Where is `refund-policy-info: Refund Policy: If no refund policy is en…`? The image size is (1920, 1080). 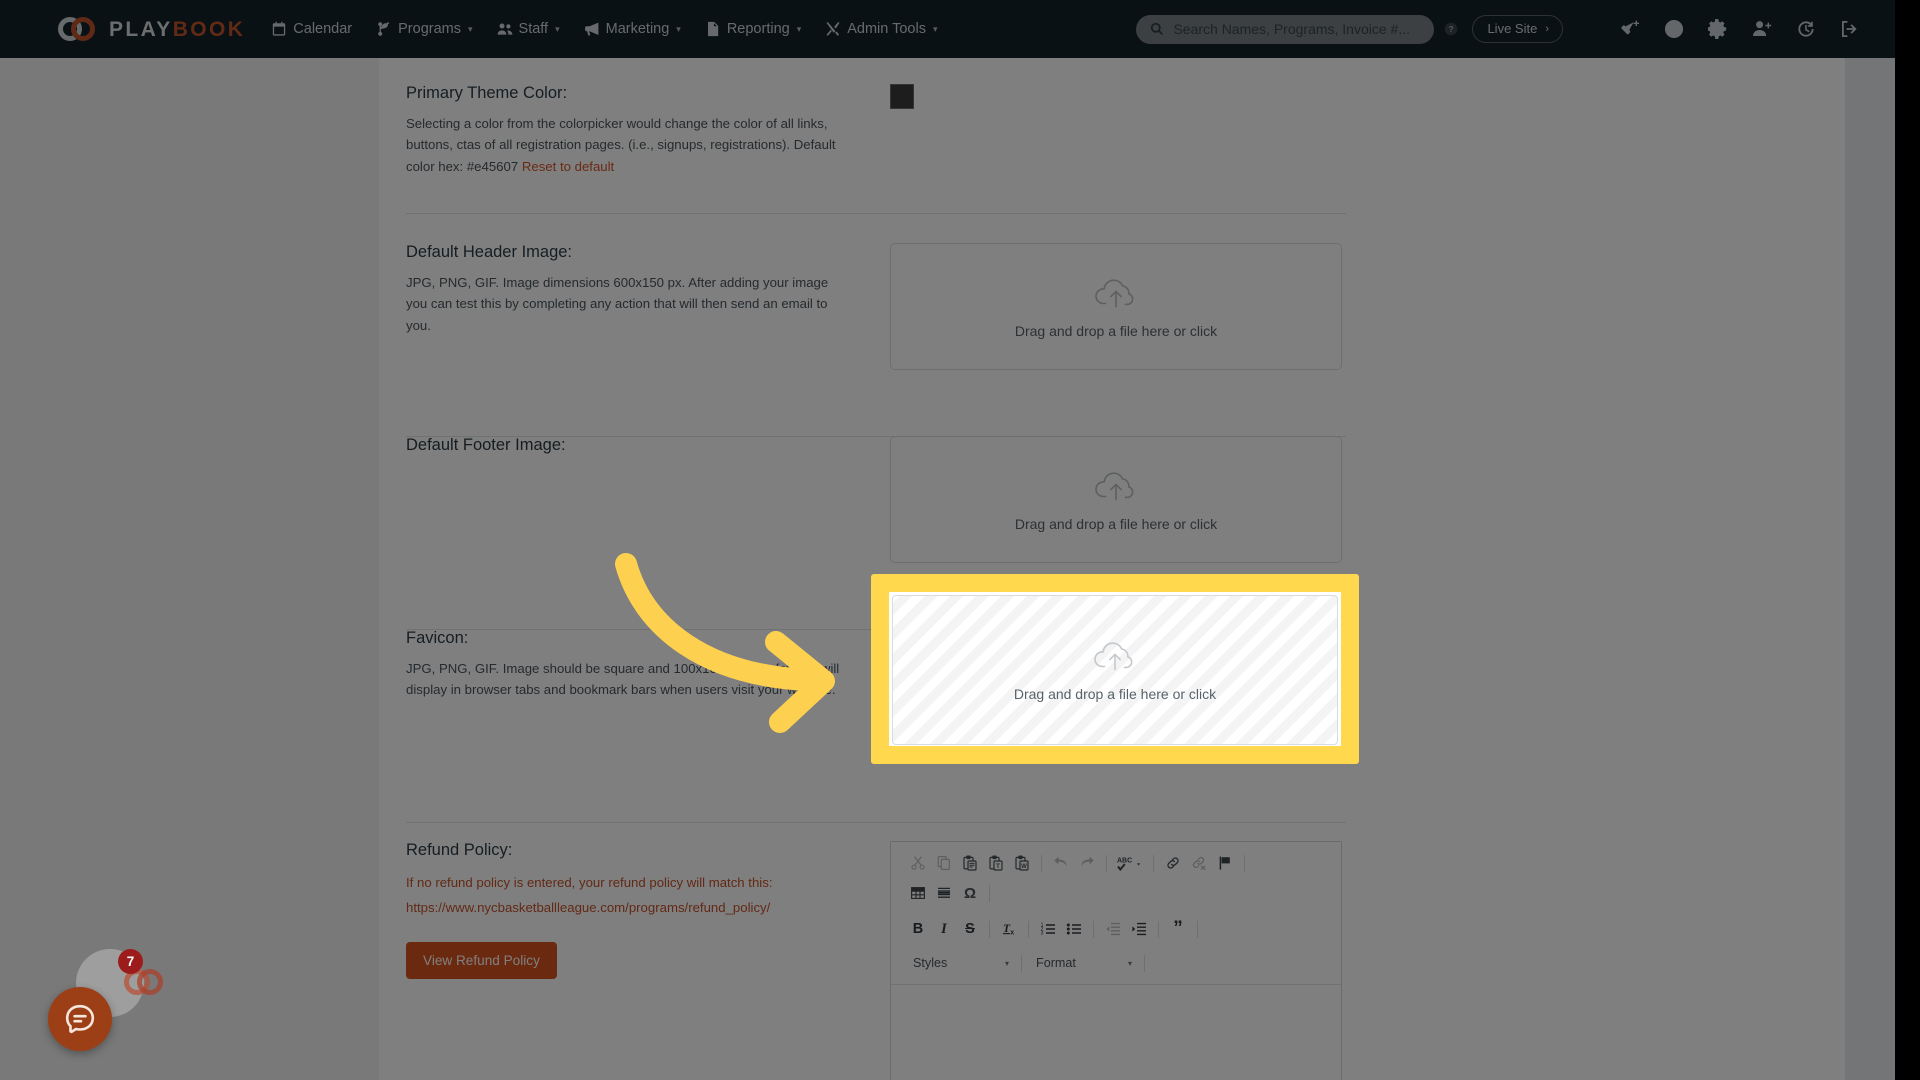 refund-policy-info: Refund Policy: If no refund policy is en… is located at coordinates (648, 960).